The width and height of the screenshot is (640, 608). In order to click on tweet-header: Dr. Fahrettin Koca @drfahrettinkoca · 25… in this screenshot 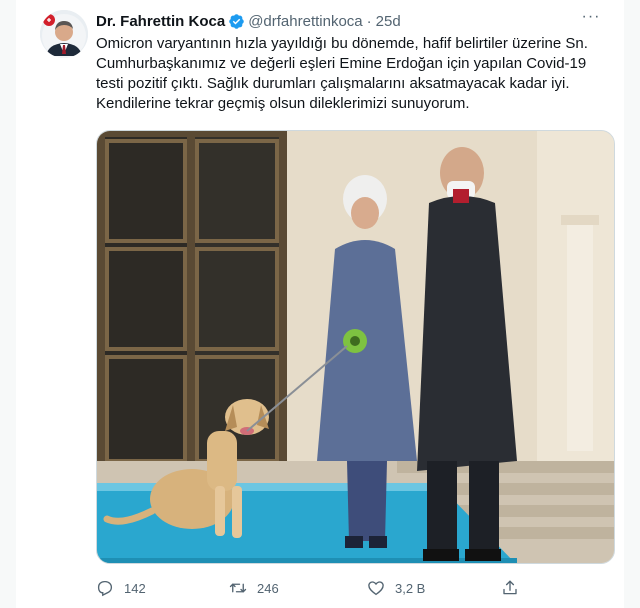, I will do `click(350, 20)`.